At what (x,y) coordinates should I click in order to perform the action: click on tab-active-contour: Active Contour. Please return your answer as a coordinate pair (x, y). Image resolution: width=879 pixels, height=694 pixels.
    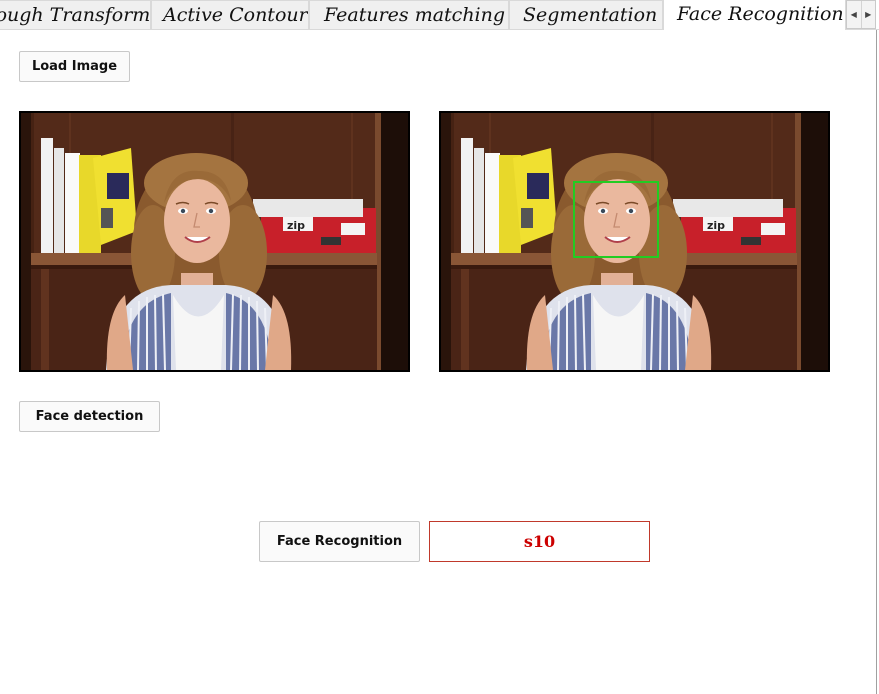
    Looking at the image, I should click on (230, 14).